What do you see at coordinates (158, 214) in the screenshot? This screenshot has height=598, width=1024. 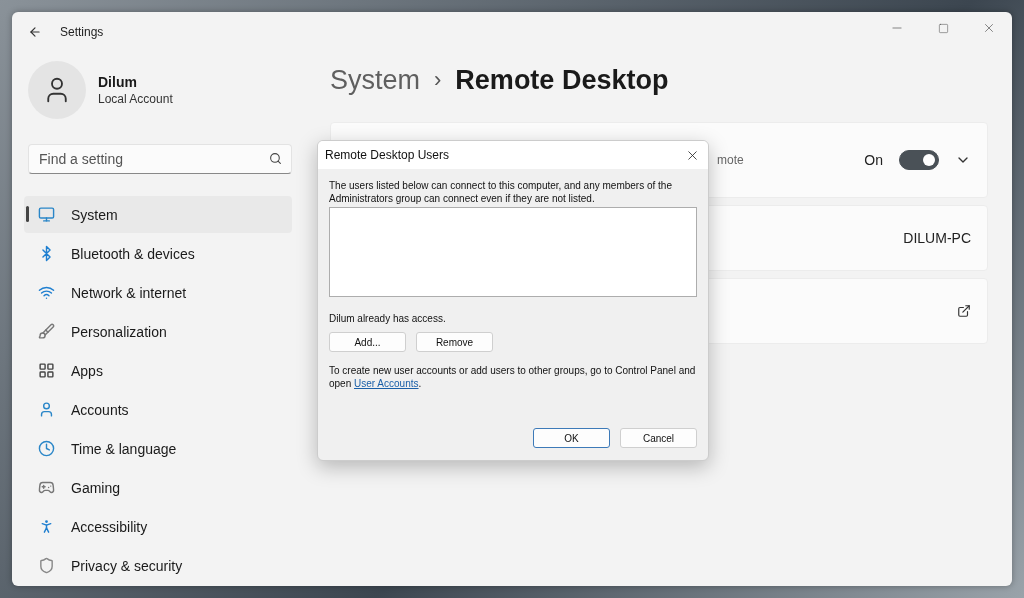 I see `sidebar-item: System` at bounding box center [158, 214].